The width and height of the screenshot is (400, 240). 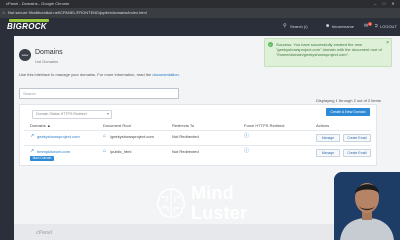 What do you see at coordinates (376, 26) in the screenshot?
I see `logout-icon: ➲` at bounding box center [376, 26].